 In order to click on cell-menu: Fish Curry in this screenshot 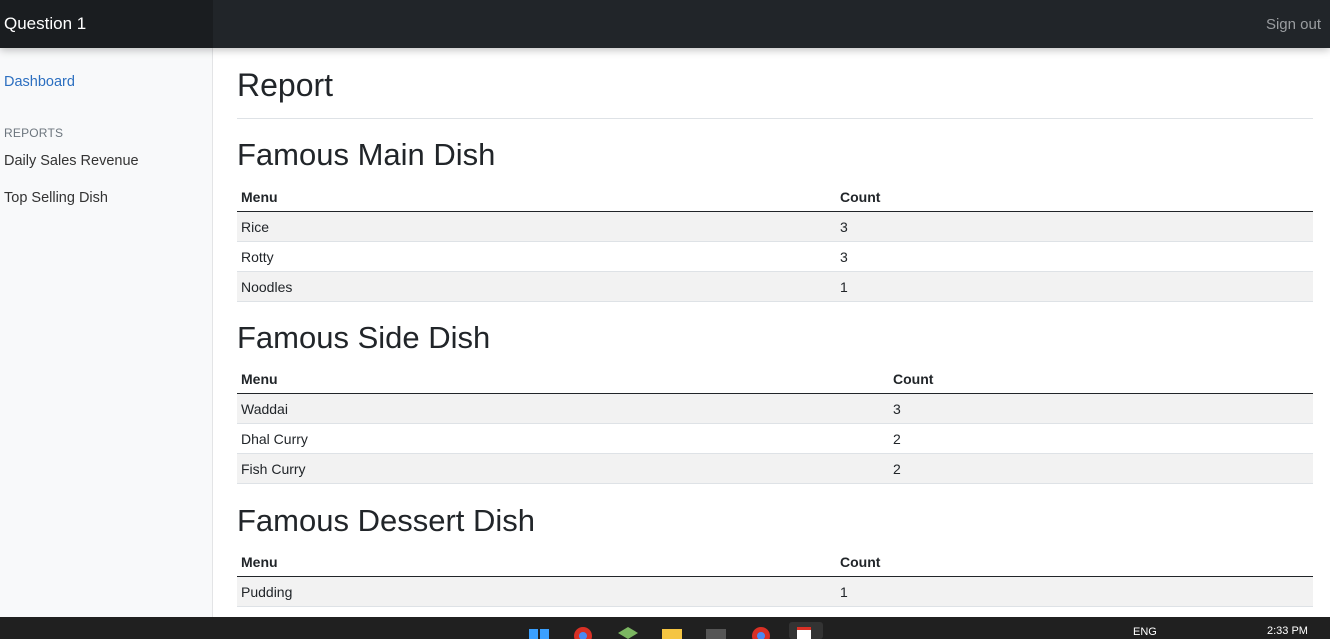, I will do `click(563, 468)`.